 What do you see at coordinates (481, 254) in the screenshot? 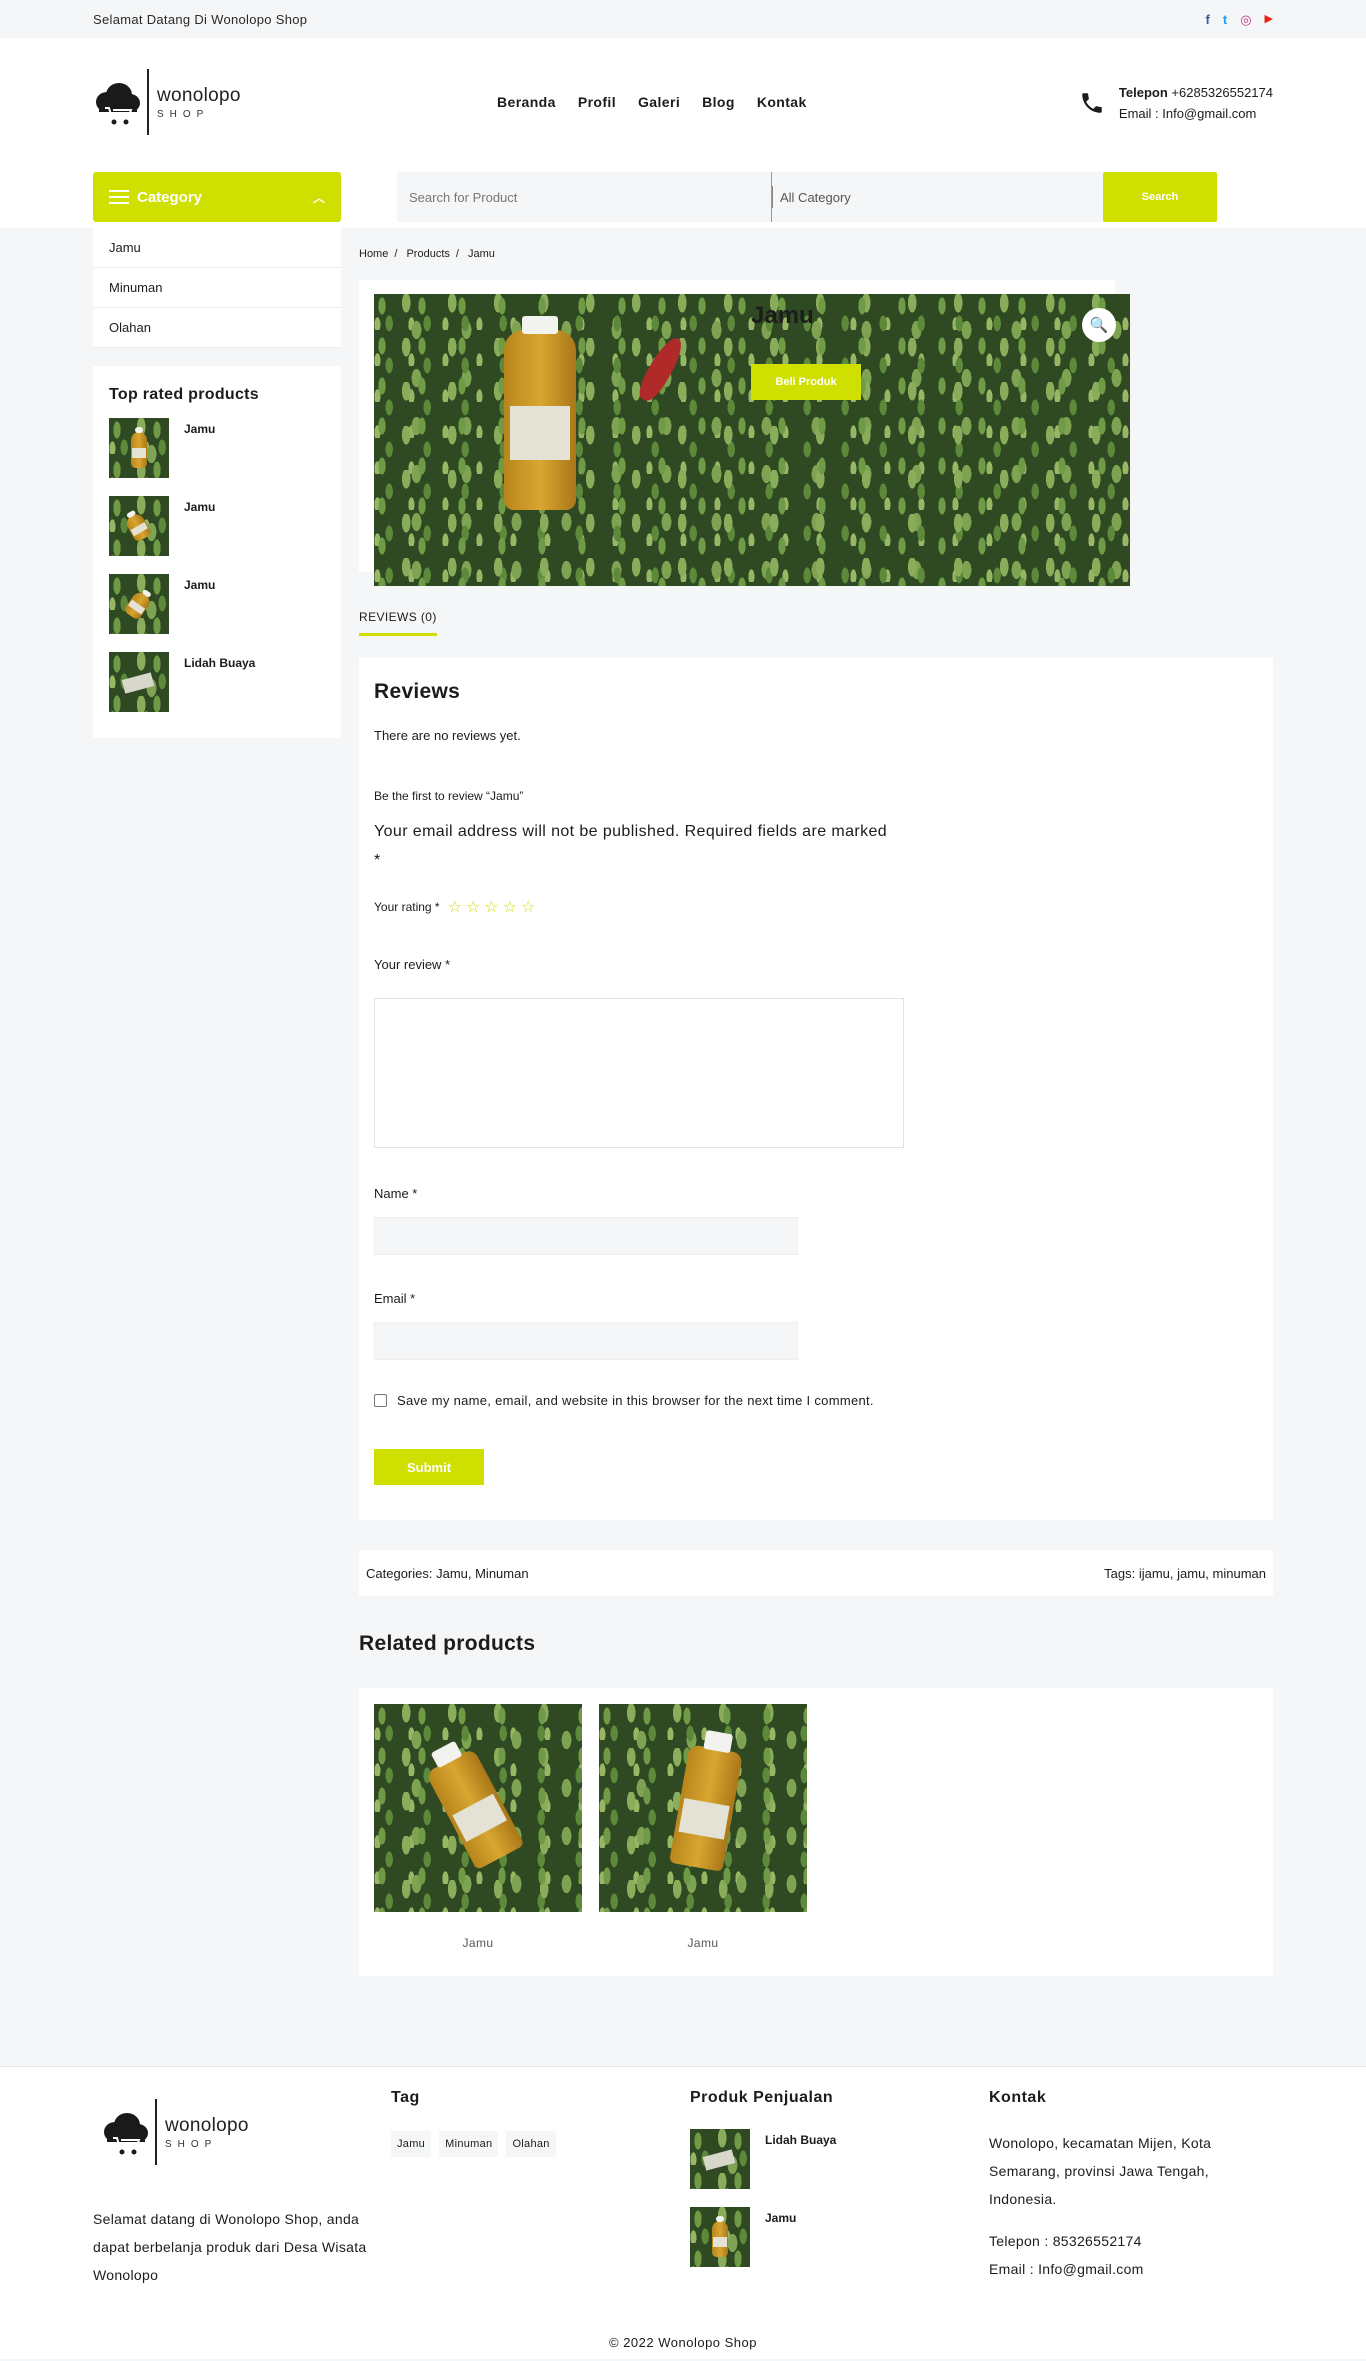
I see `breadcrumb-current: Jamu` at bounding box center [481, 254].